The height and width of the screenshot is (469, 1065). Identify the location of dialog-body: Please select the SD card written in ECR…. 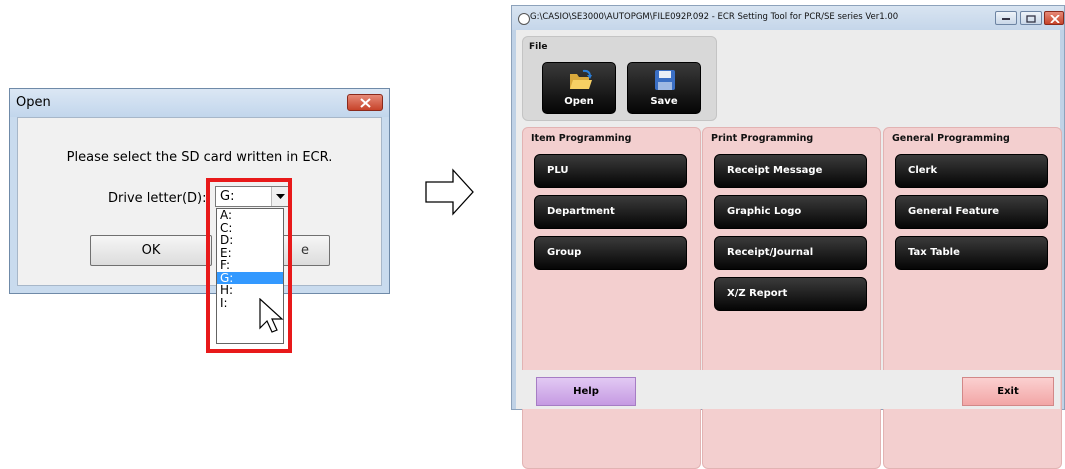
(199, 201).